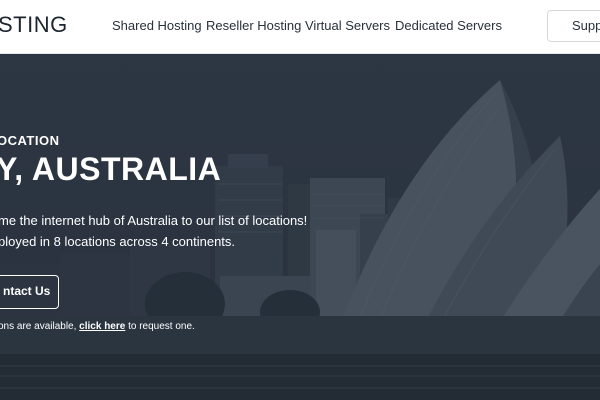 Image resolution: width=600 pixels, height=400 pixels. Describe the element at coordinates (34, 25) in the screenshot. I see `logo: STING` at that location.